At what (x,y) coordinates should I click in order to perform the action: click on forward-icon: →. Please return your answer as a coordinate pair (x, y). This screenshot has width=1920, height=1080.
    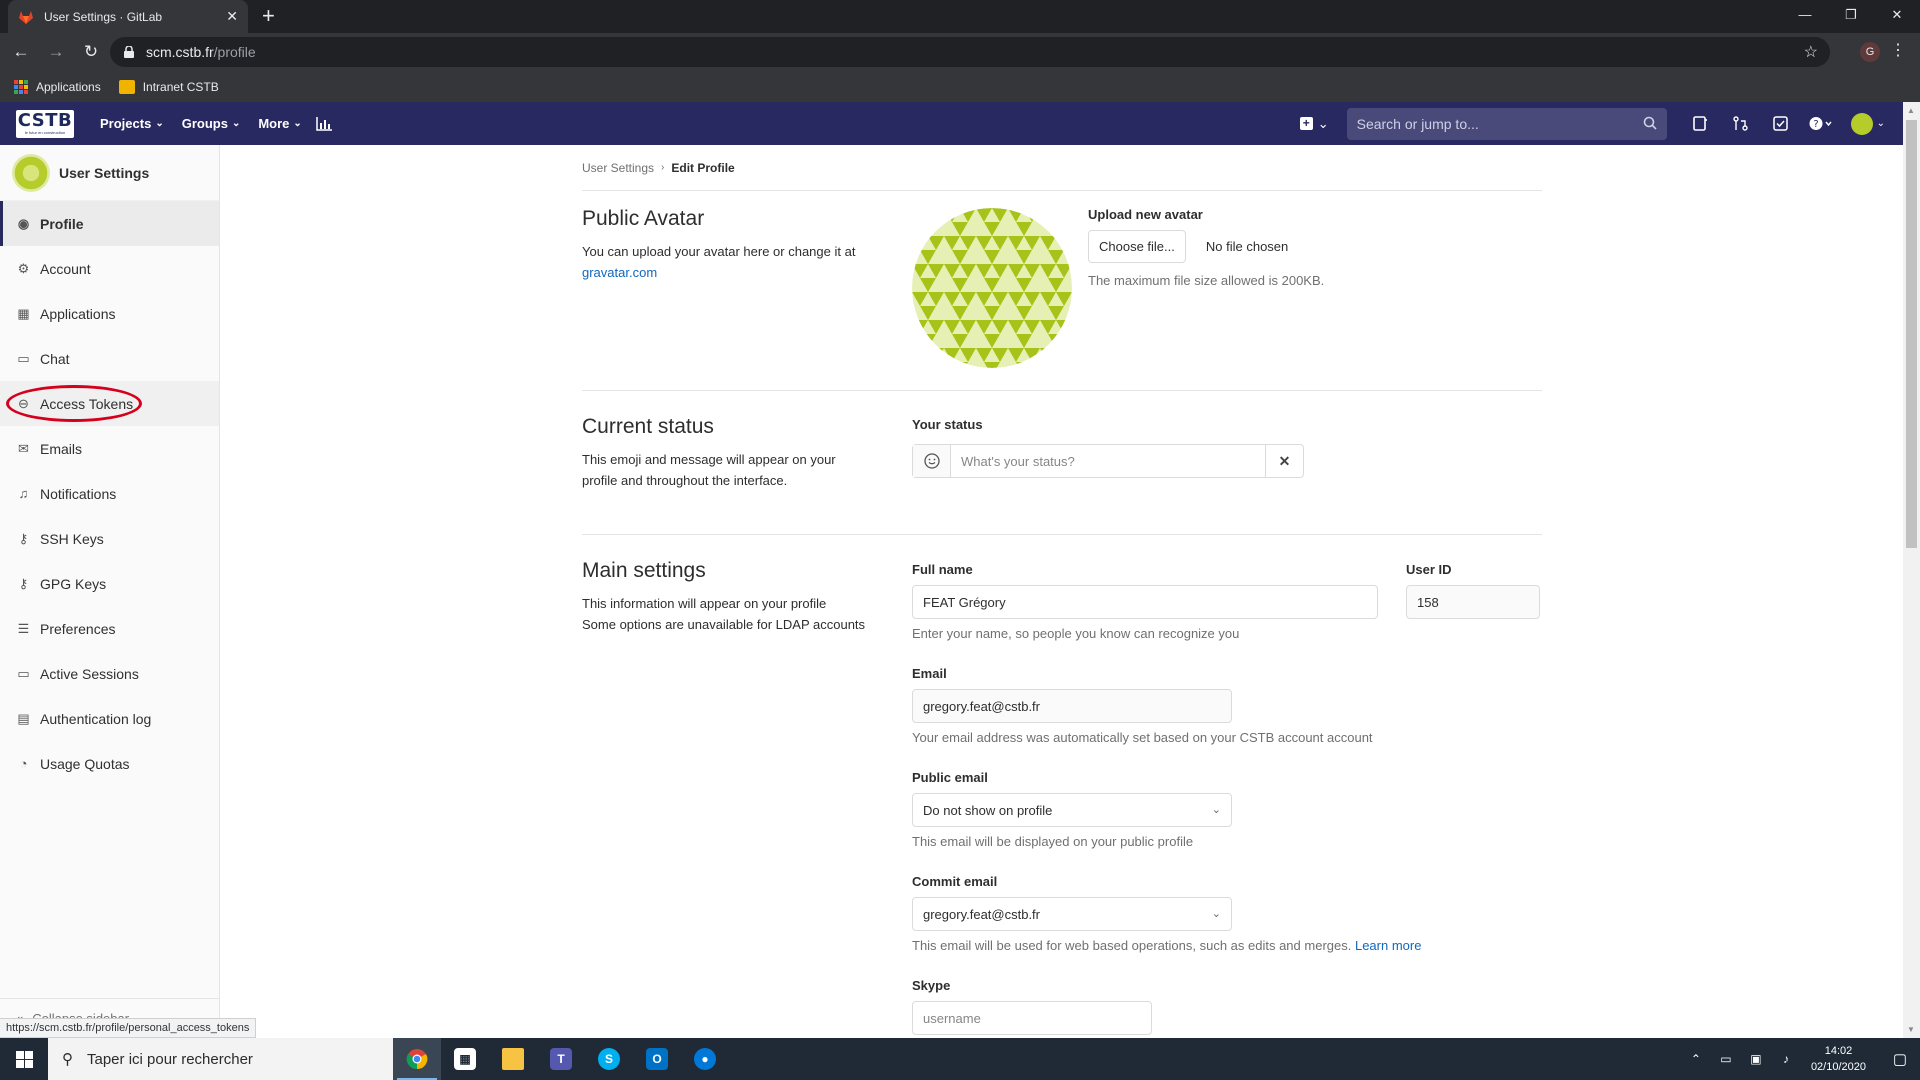
    Looking at the image, I should click on (56, 52).